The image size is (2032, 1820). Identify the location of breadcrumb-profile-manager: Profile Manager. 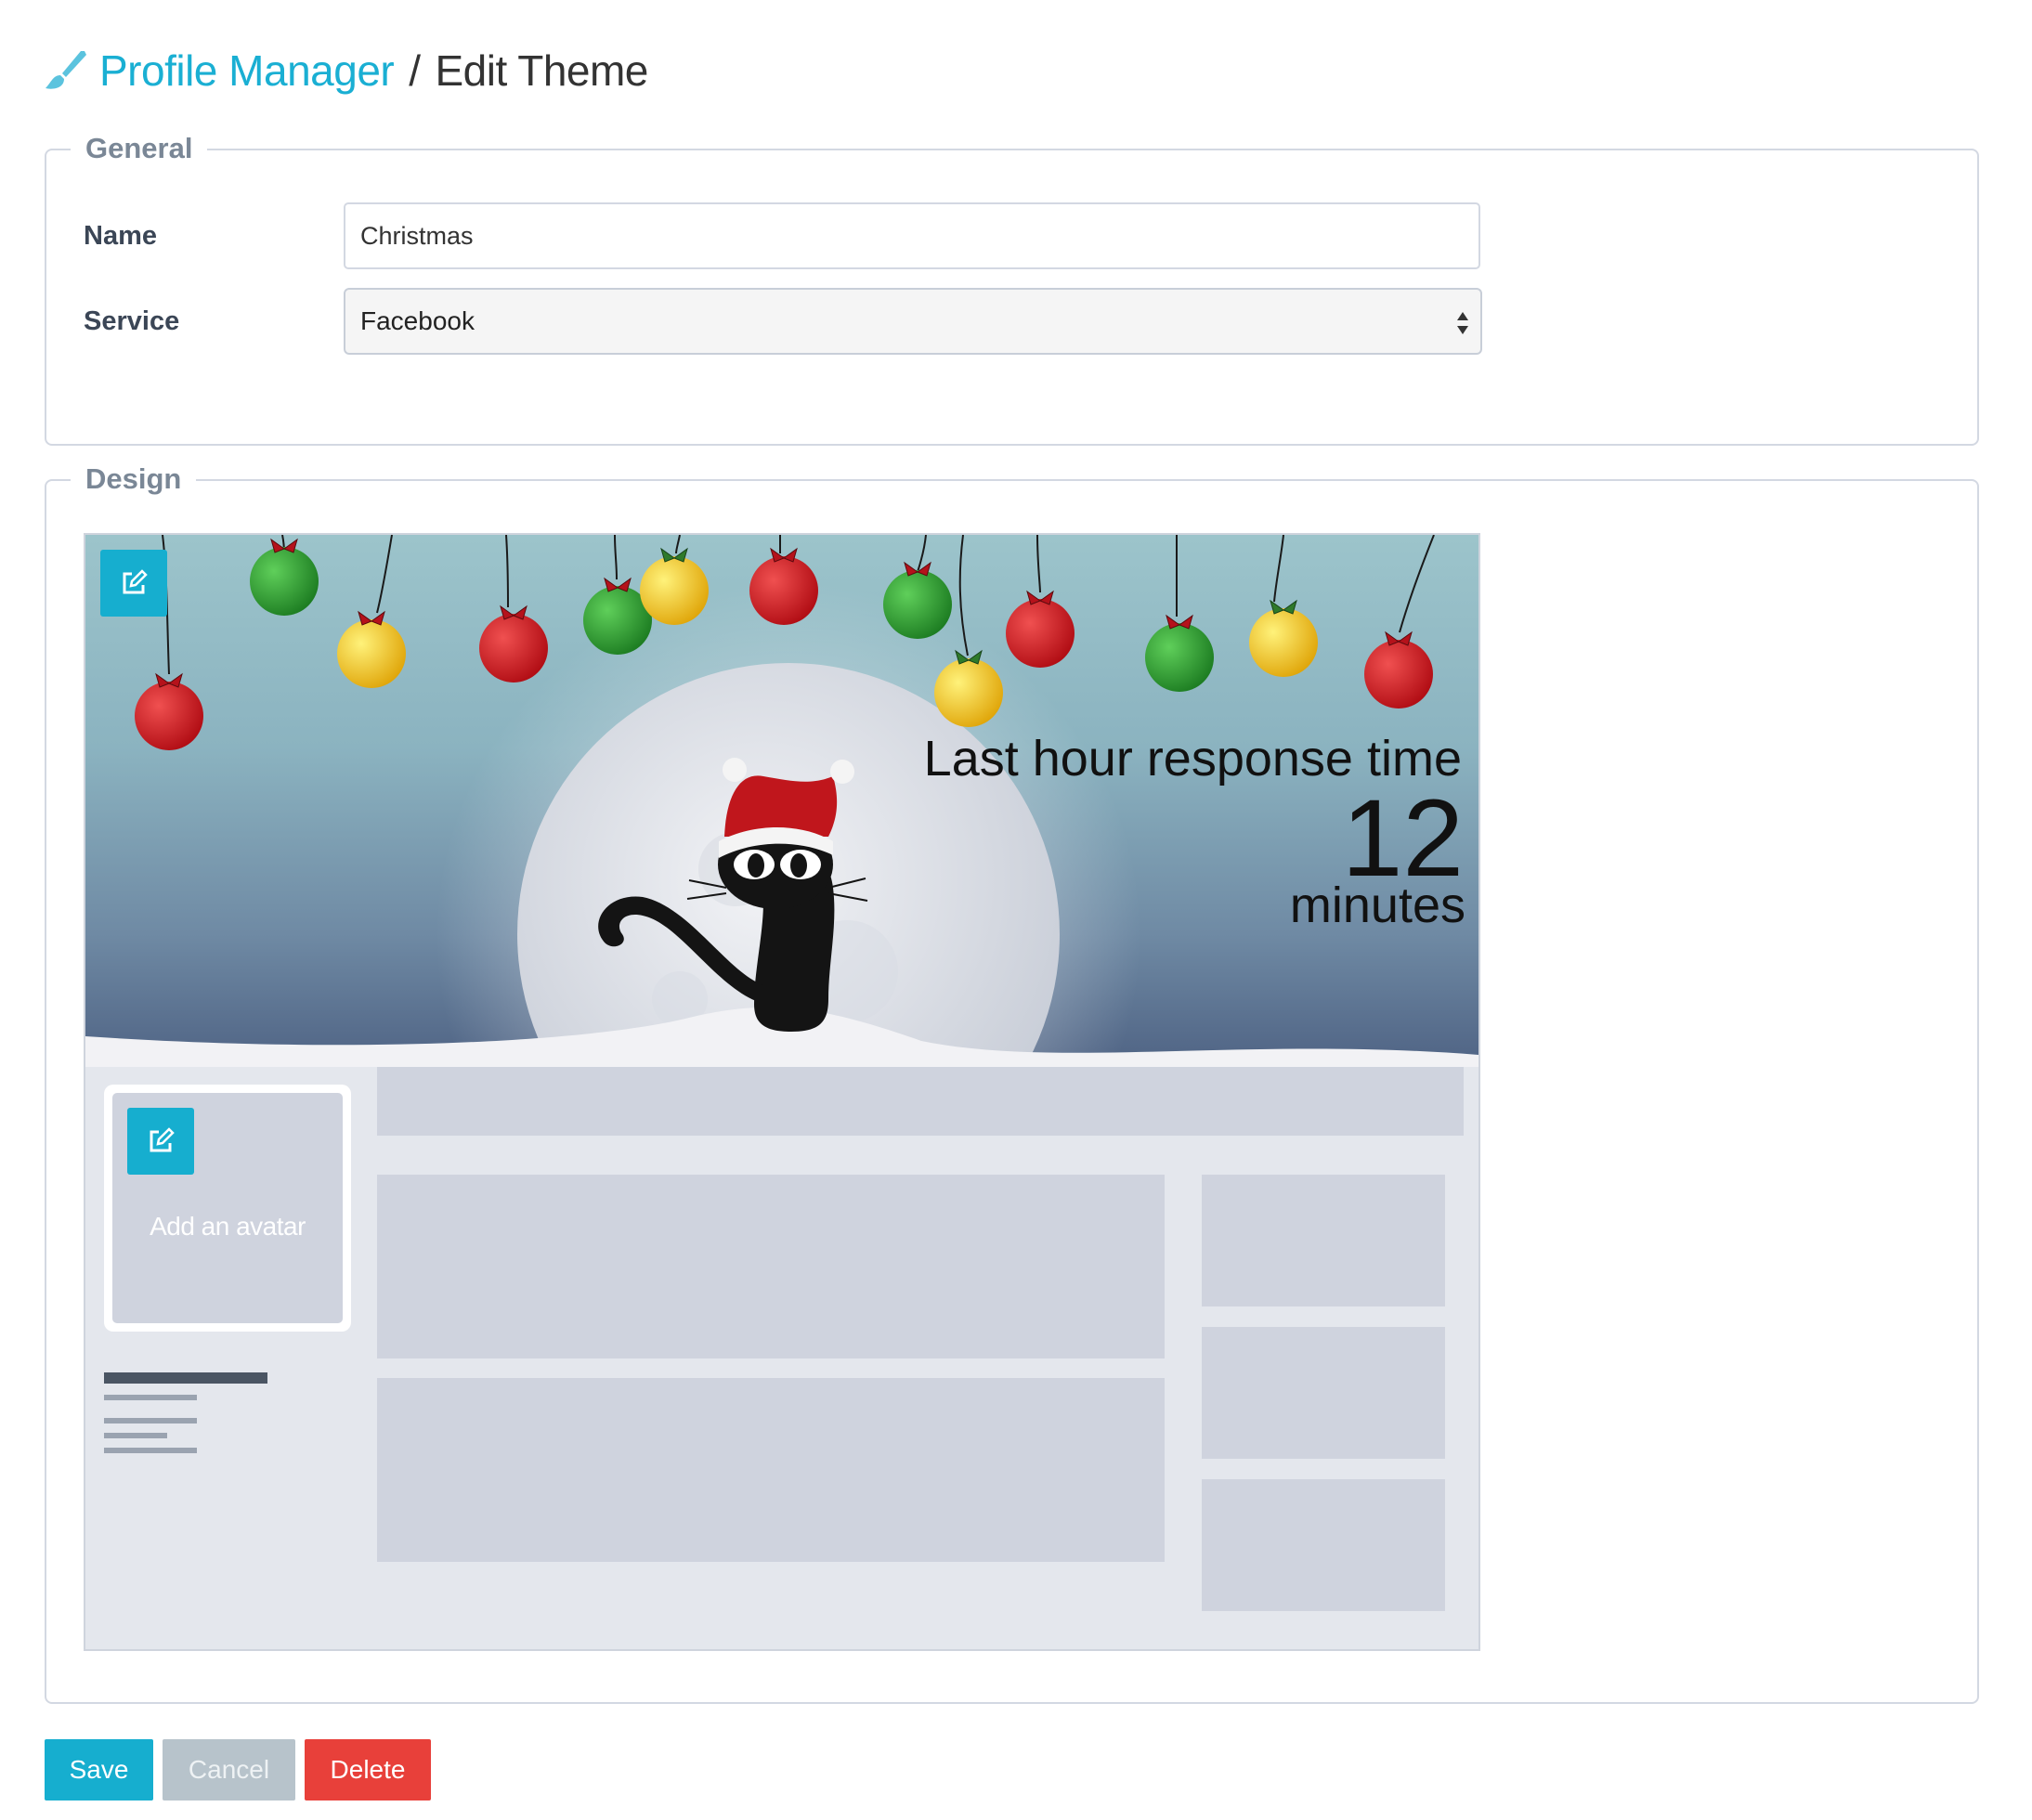
(247, 71).